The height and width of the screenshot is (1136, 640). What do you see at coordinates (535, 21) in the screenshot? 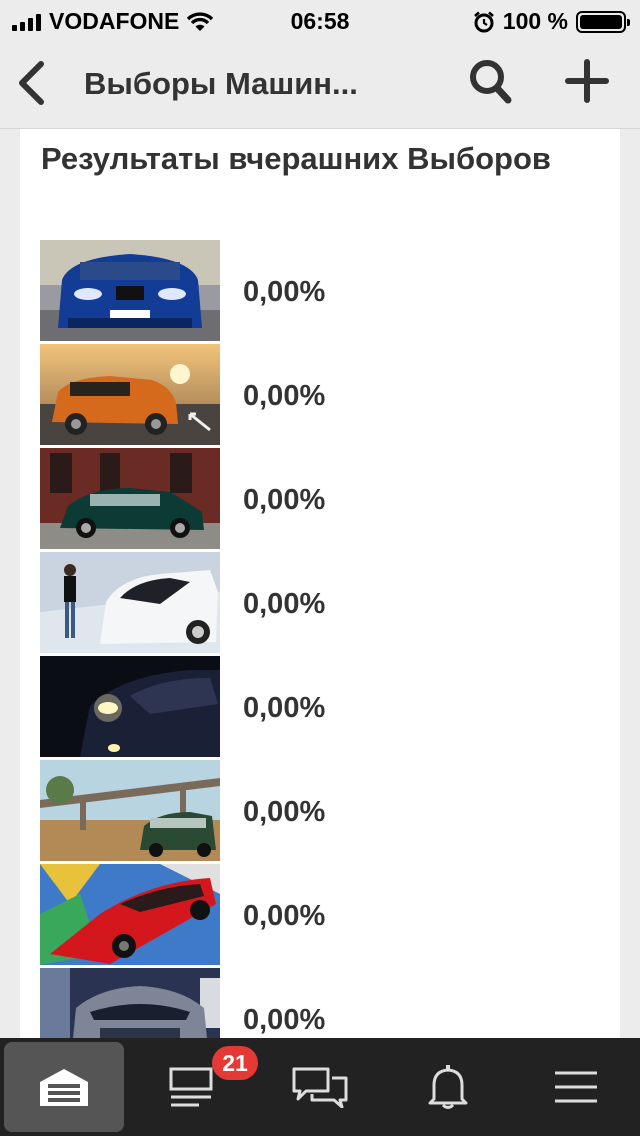
I see `battery-percent: 100 %` at bounding box center [535, 21].